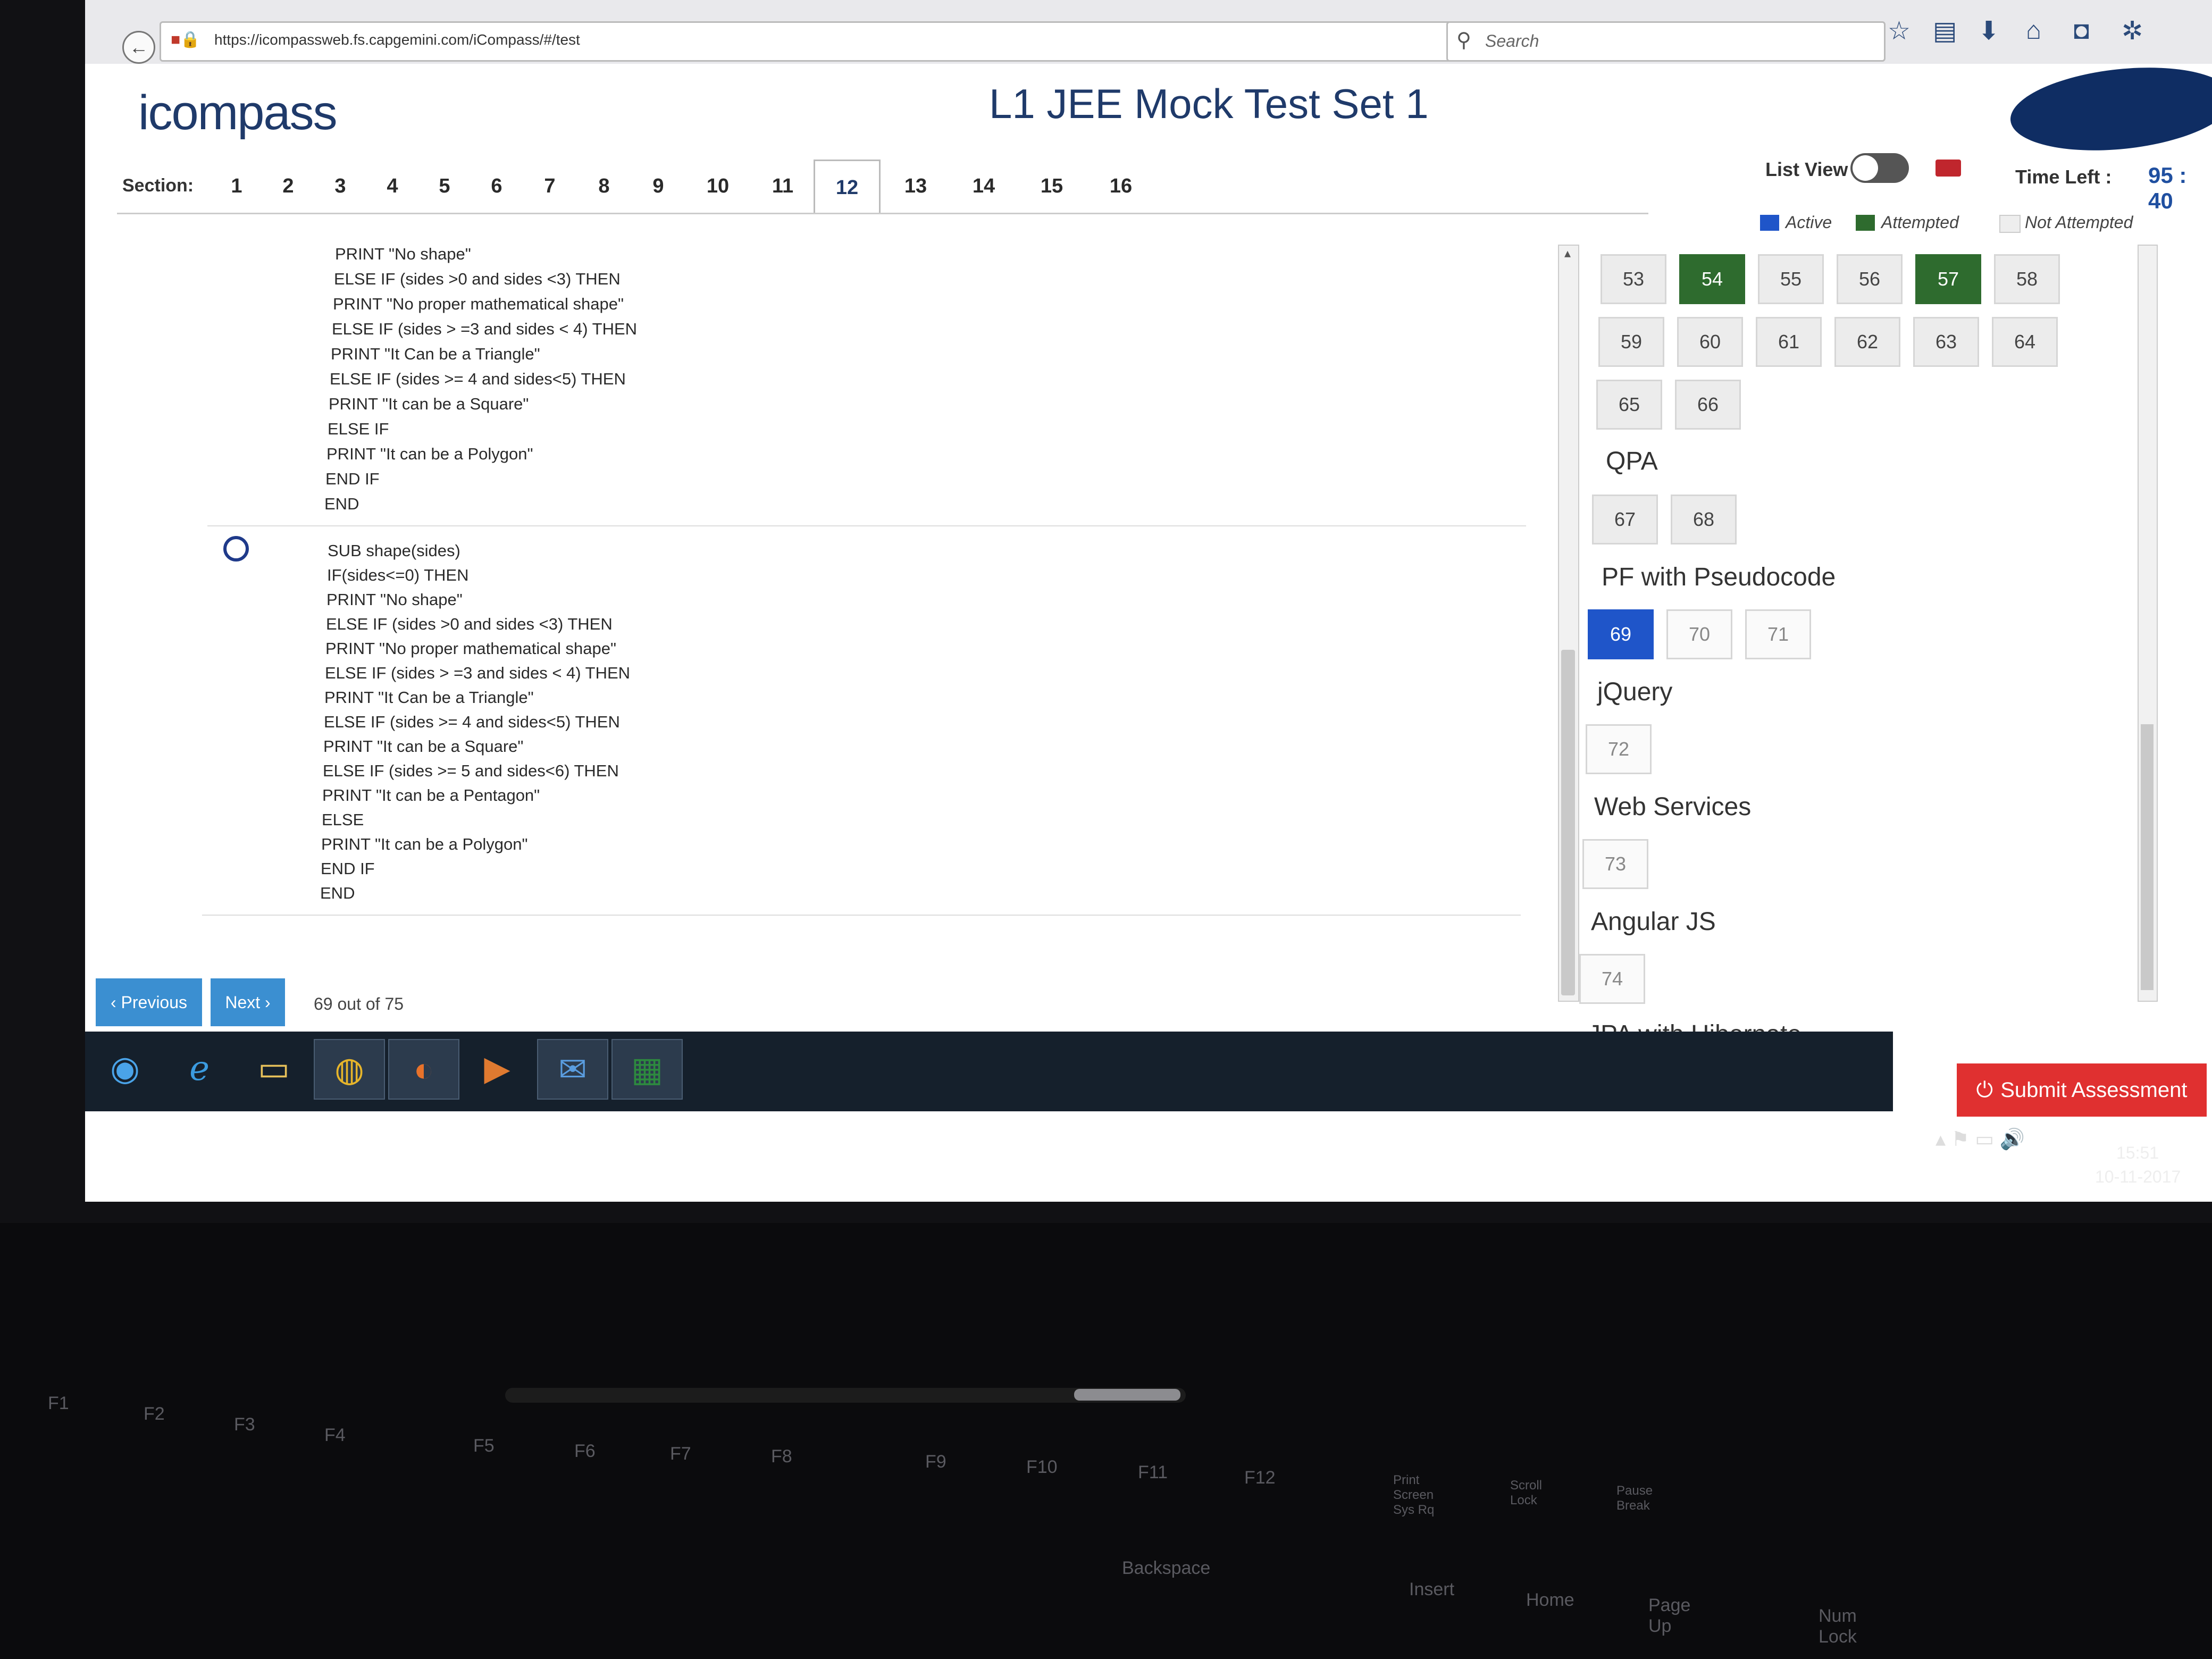 This screenshot has height=1659, width=2212. I want to click on section-tab-6: 6, so click(496, 186).